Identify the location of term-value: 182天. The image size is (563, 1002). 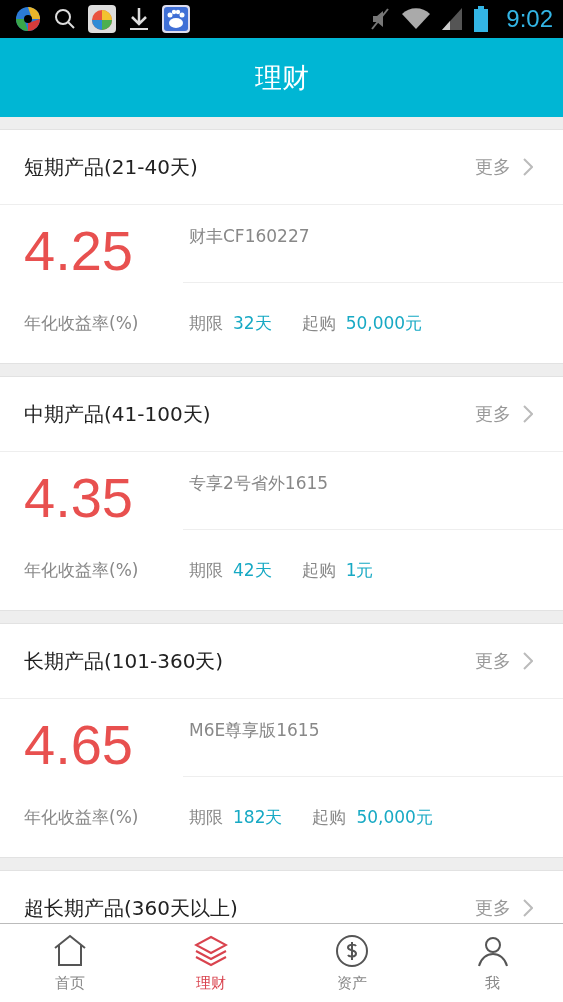
(258, 817).